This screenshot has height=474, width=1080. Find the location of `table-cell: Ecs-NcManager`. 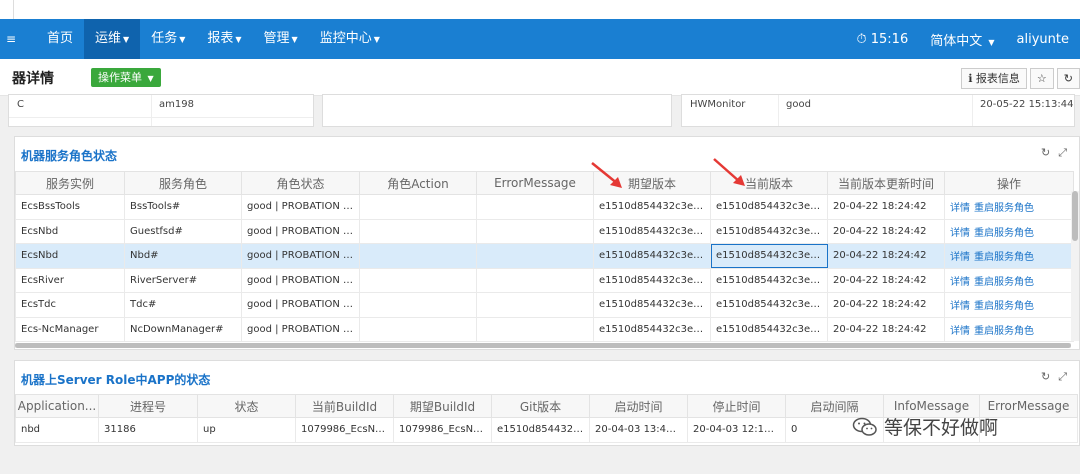

table-cell: Ecs-NcManager is located at coordinates (70, 329).